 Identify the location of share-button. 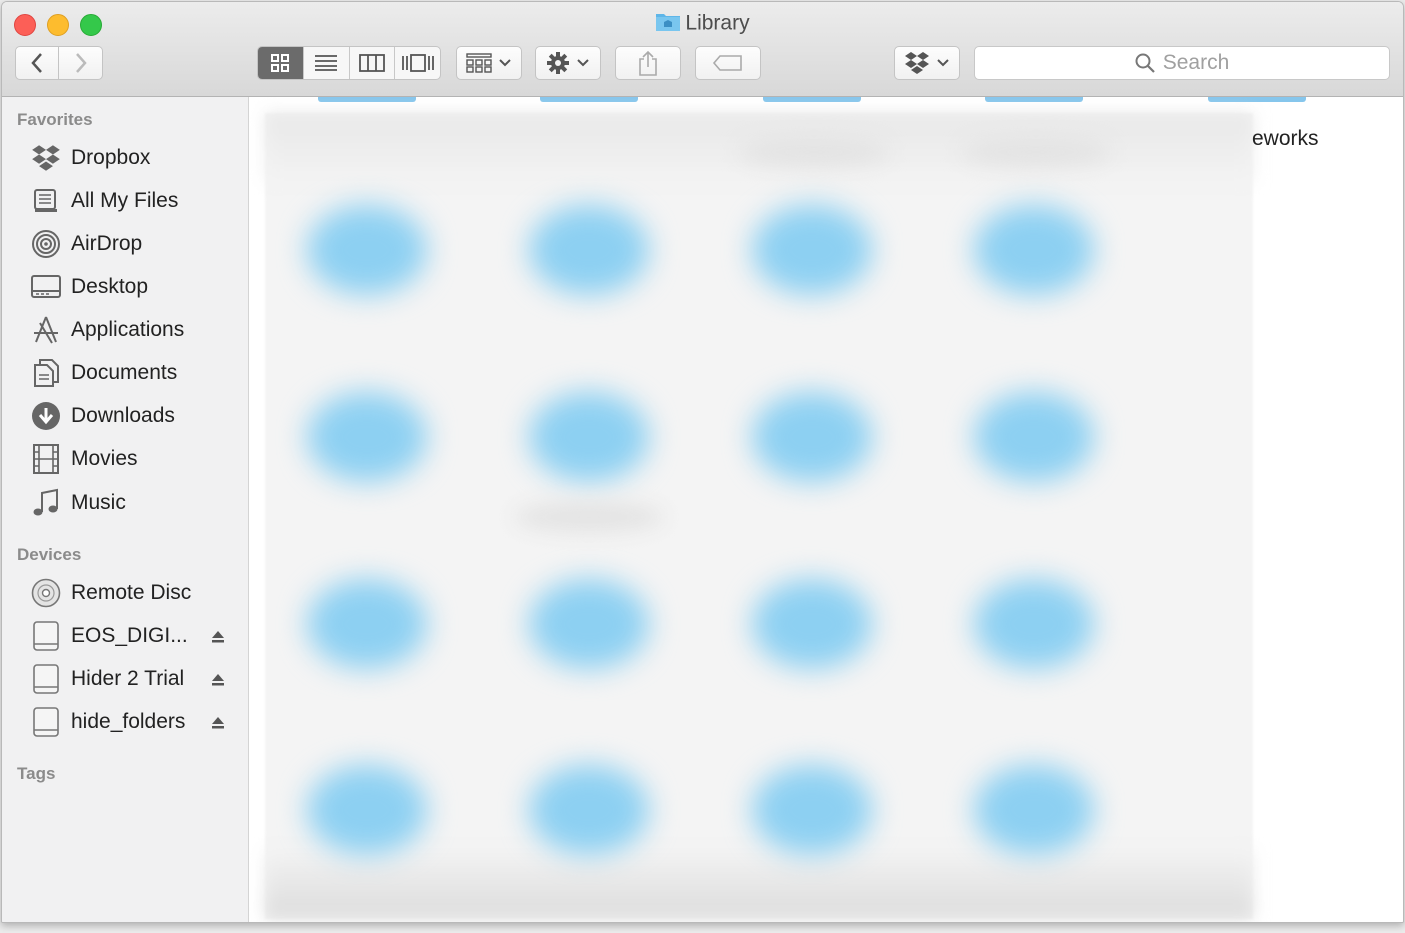
(648, 63).